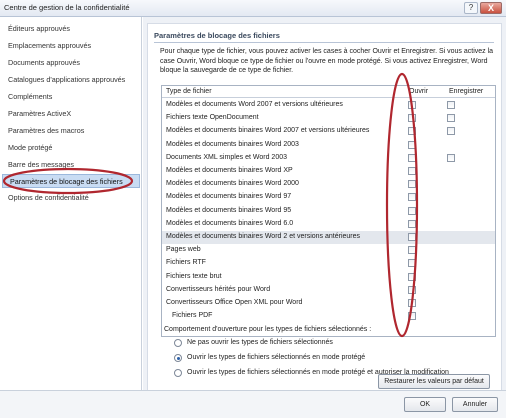 The image size is (506, 418). I want to click on sidebar-item-trusted-app-catalogs: Catalogues d'applications approuvés, so click(66, 80).